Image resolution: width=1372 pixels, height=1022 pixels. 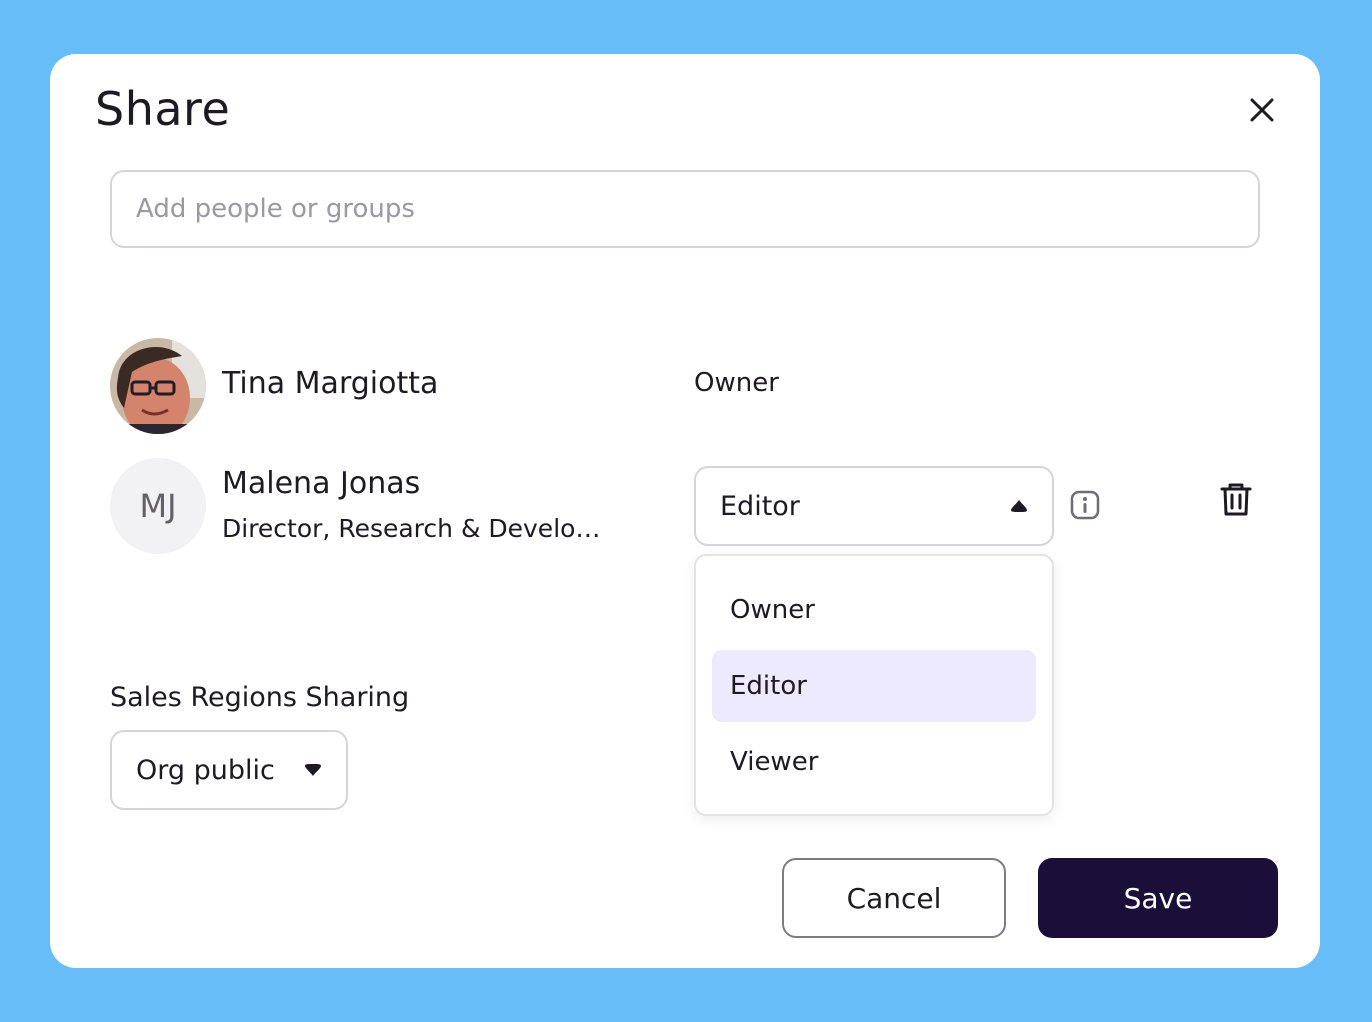 I want to click on owner-role-label: Owner, so click(x=736, y=383).